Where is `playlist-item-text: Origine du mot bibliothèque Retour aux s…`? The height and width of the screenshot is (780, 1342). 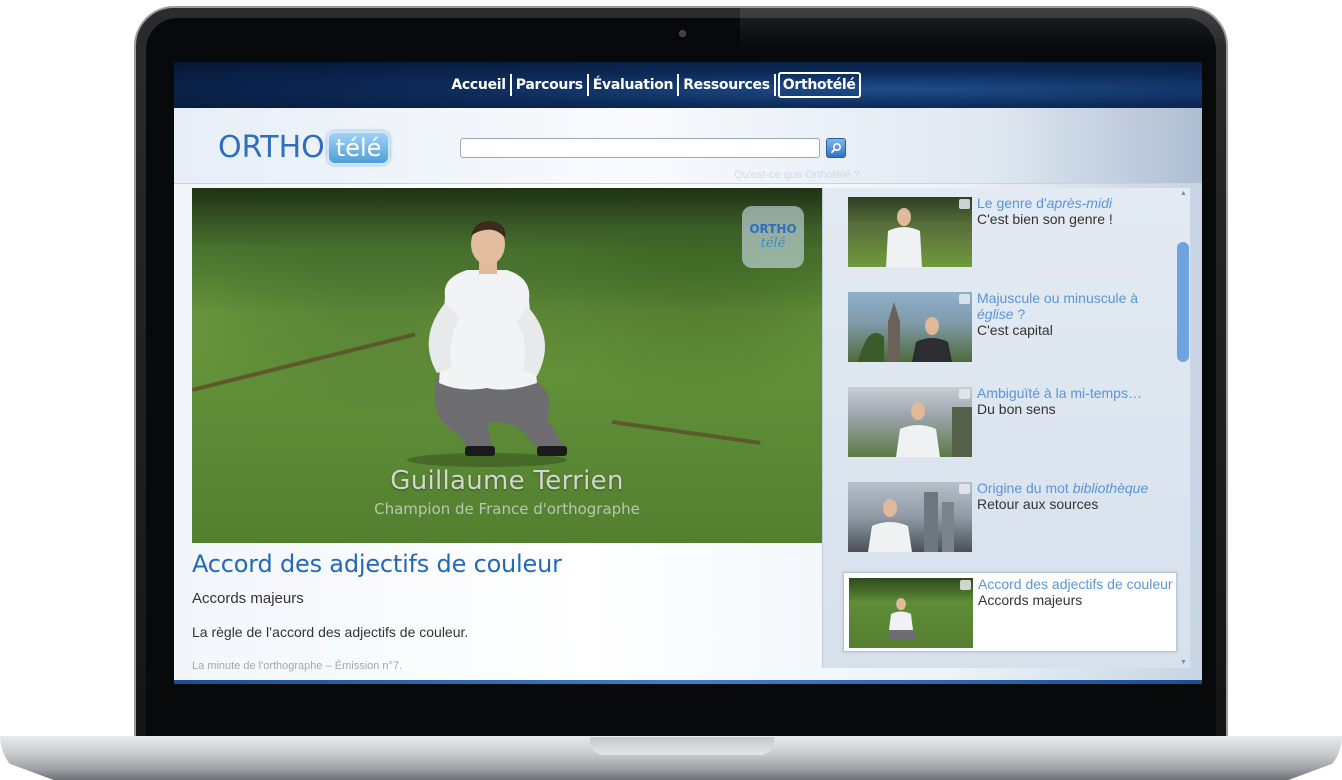
playlist-item-text: Origine du mot bibliothèque Retour aux s… is located at coordinates (1075, 496).